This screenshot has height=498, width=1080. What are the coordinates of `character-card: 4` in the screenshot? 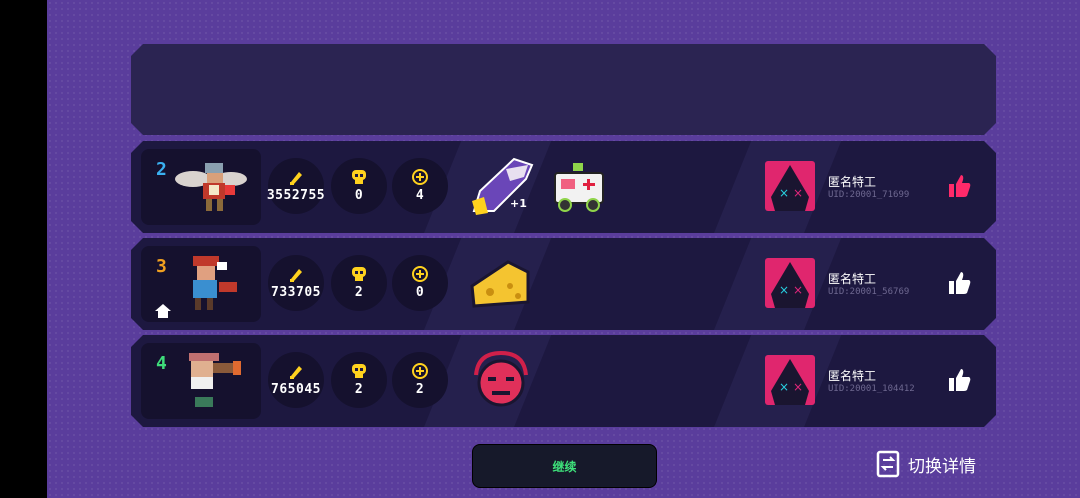 It's located at (201, 381).